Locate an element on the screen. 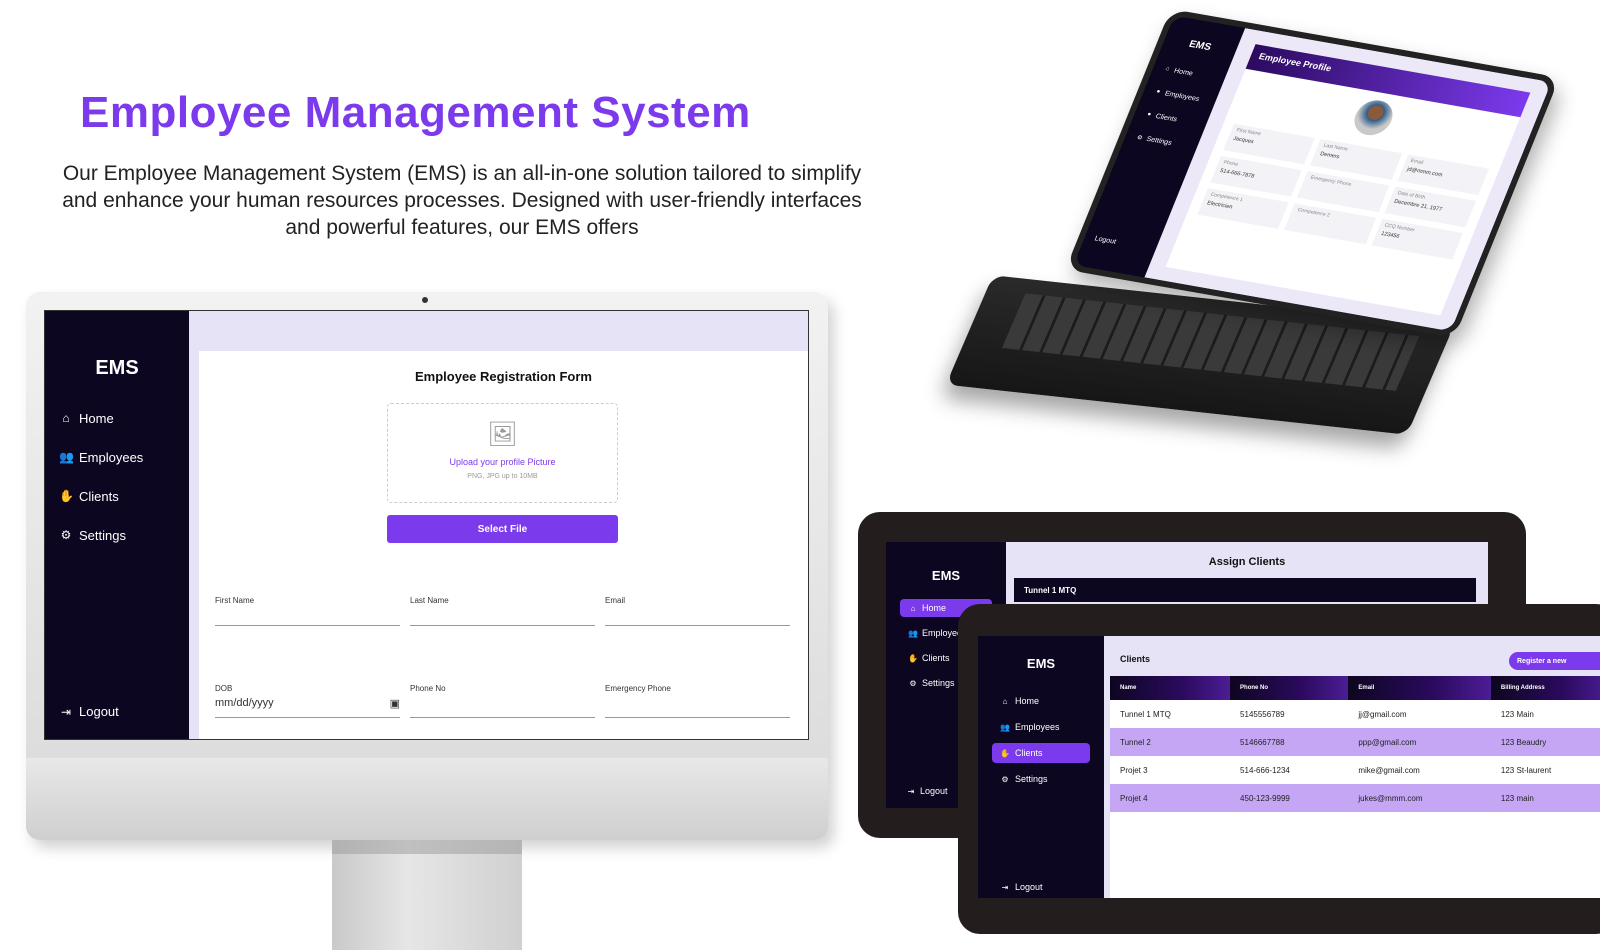 The image size is (1600, 950). assign-client-row: Tunnel 1 MTQ is located at coordinates (1245, 590).